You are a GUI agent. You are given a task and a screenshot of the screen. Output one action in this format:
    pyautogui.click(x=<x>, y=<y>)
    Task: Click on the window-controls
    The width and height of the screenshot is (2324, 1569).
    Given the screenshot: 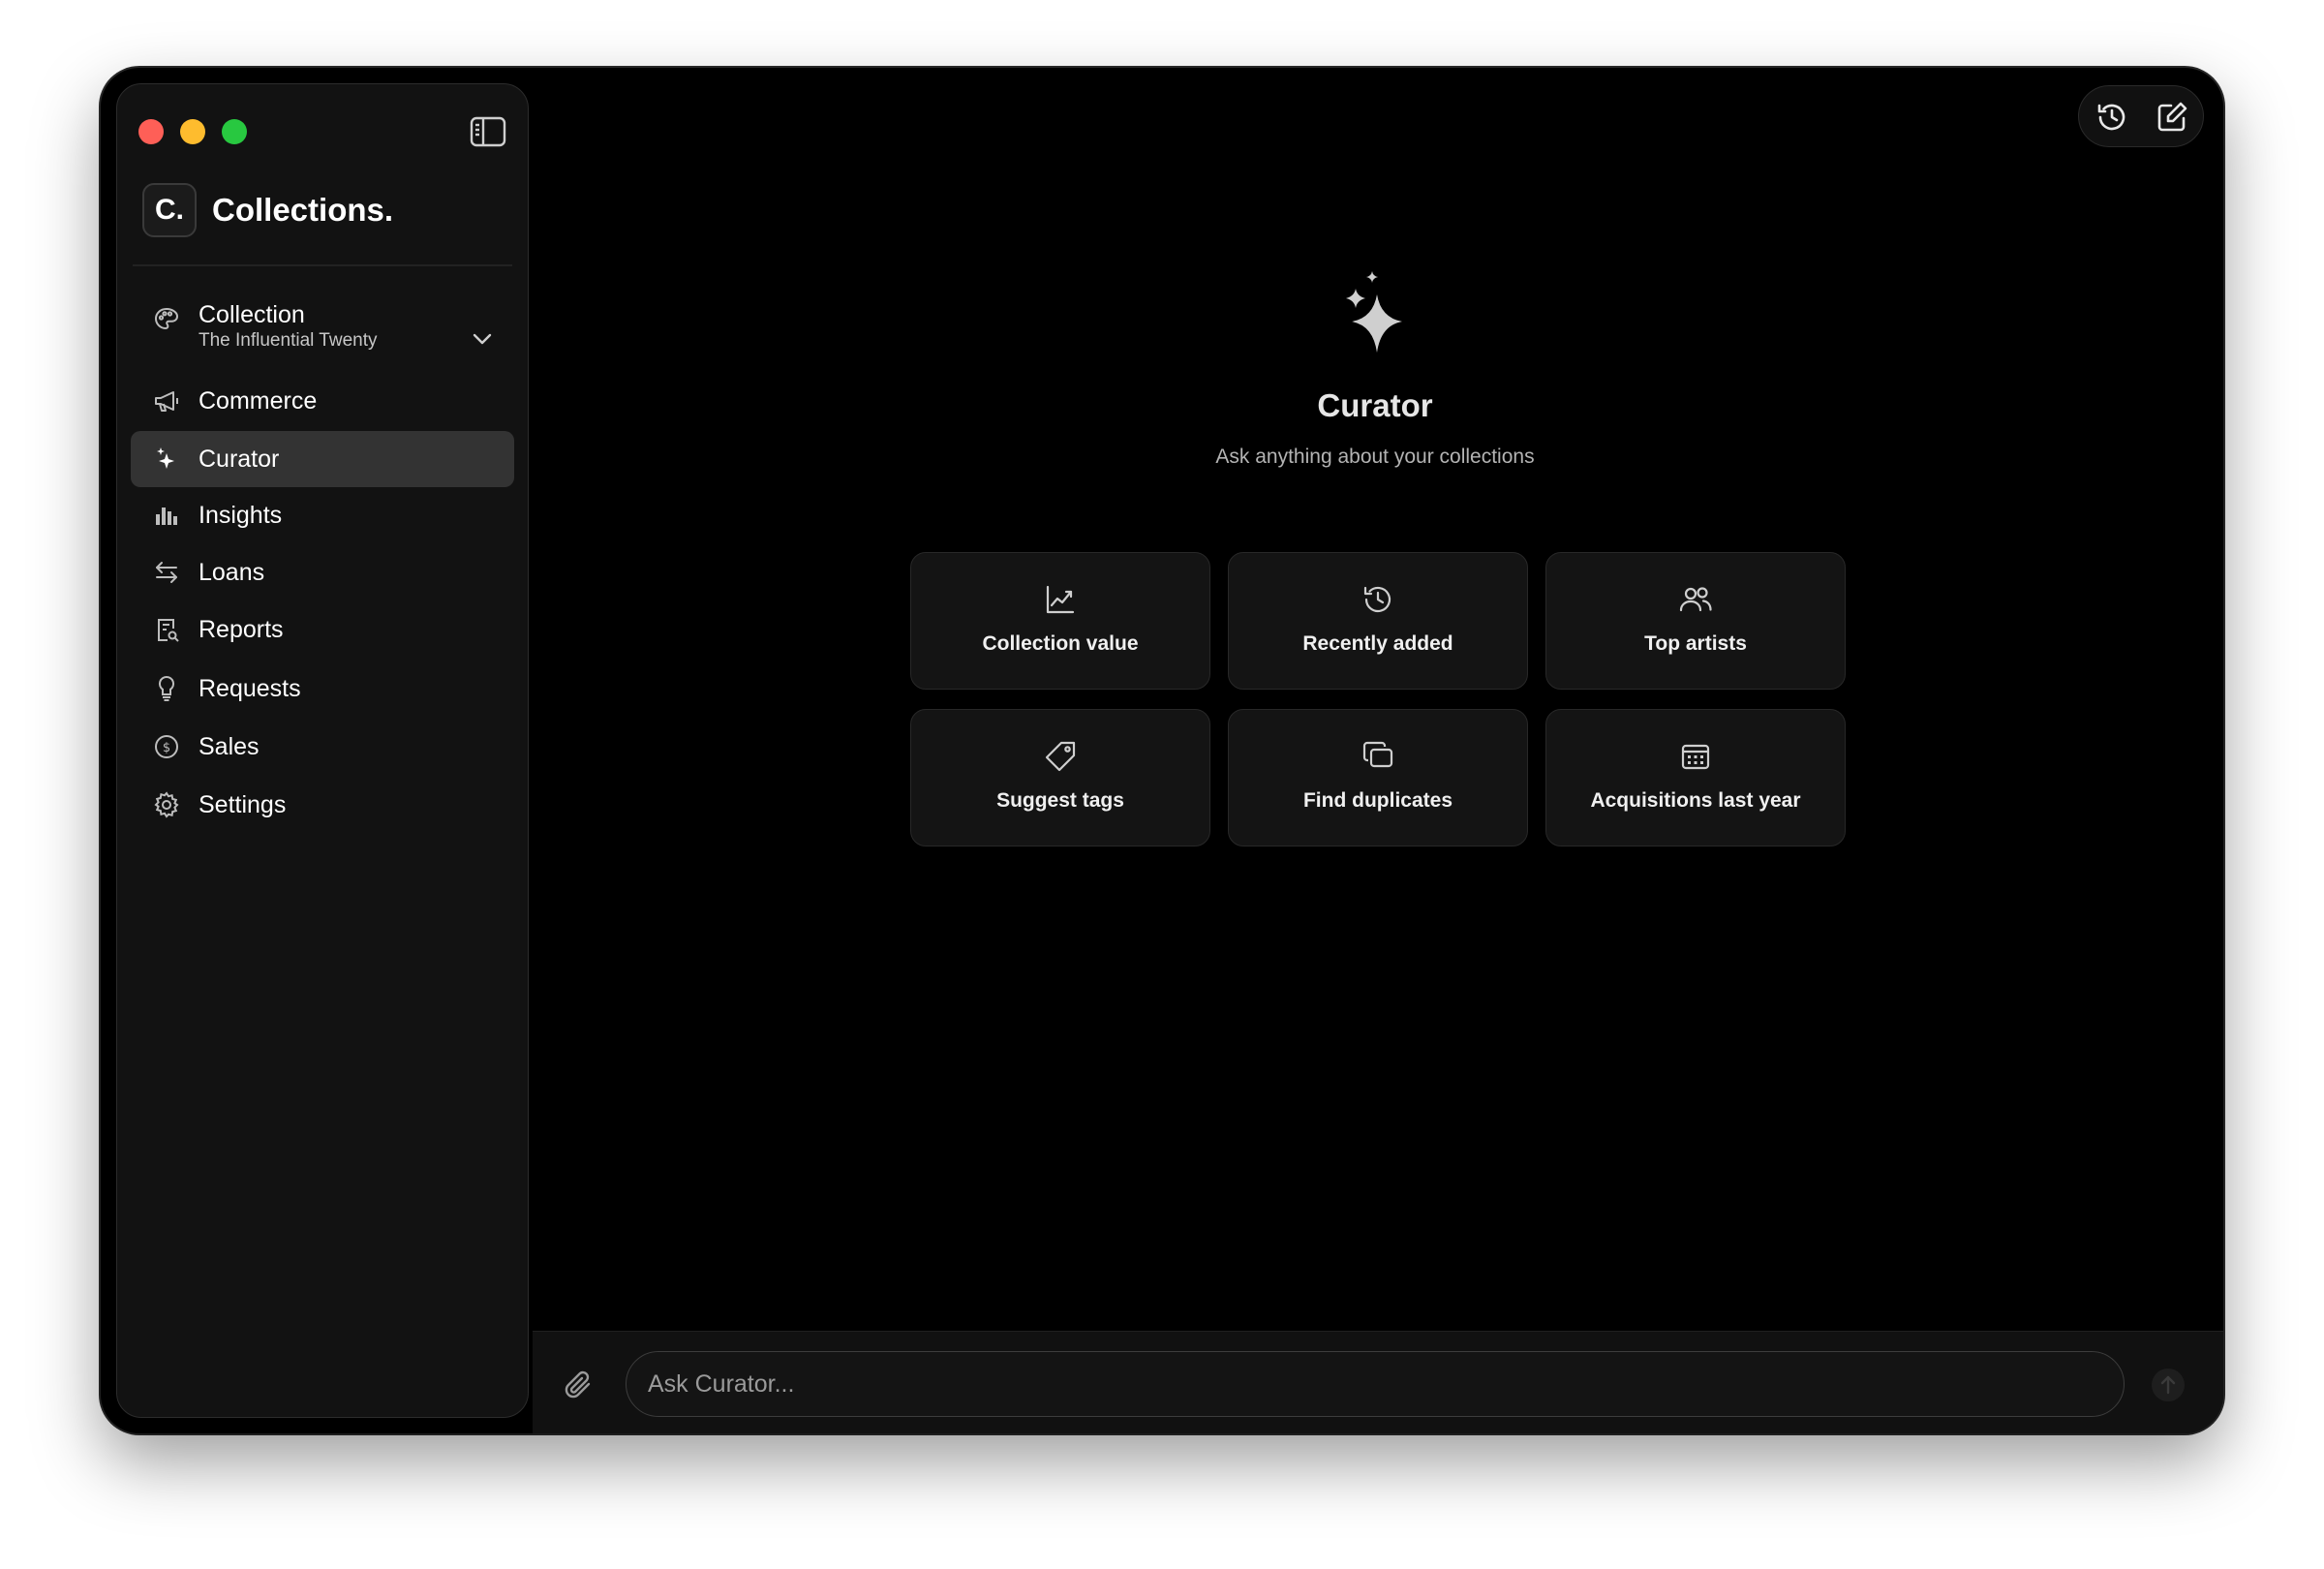 What is the action you would take?
    pyautogui.click(x=193, y=131)
    